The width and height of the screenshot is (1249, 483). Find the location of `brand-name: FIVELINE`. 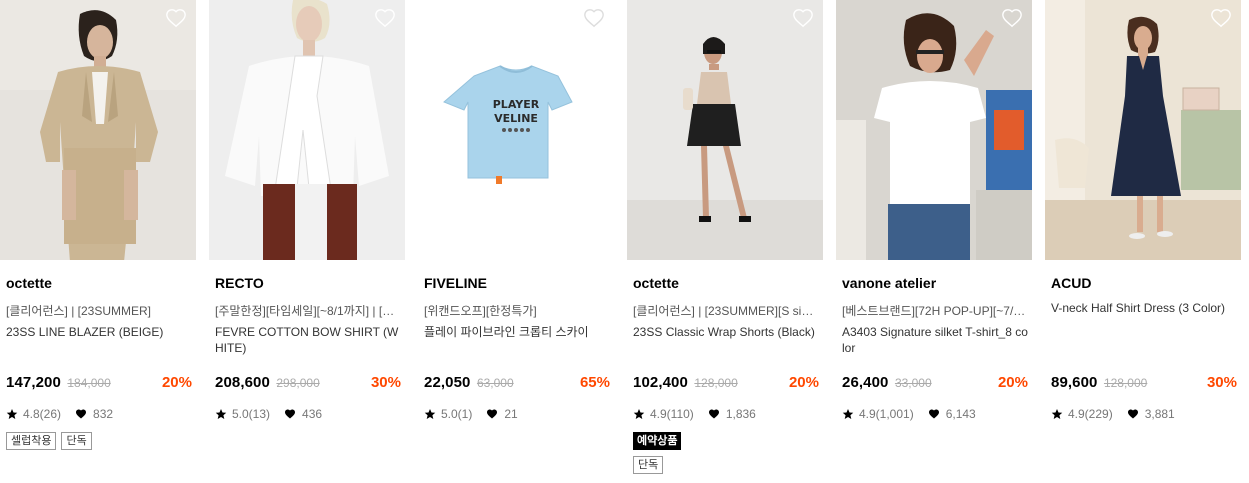

brand-name: FIVELINE is located at coordinates (455, 283).